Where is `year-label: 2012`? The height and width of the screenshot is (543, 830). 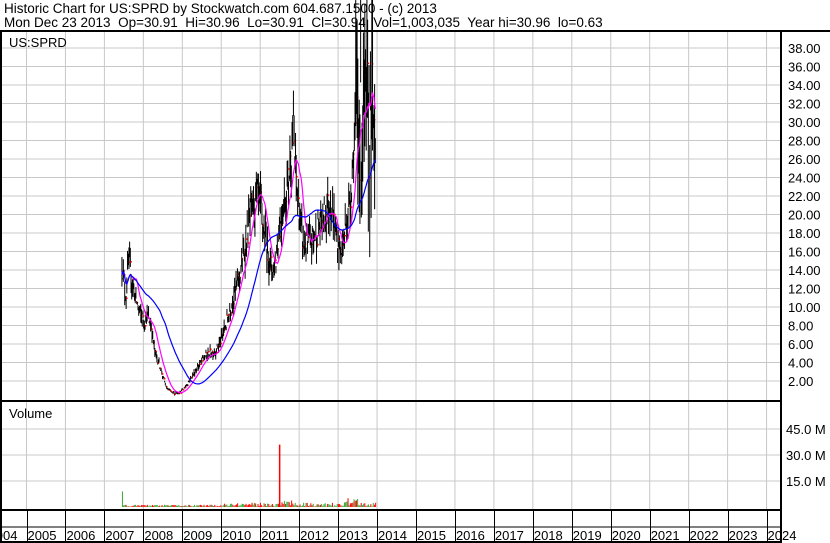 year-label: 2012 is located at coordinates (314, 535).